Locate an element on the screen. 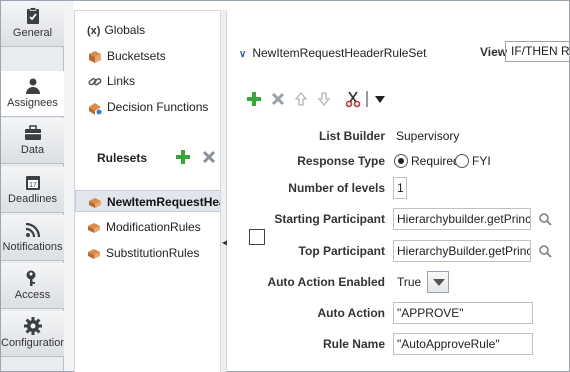 Image resolution: width=570 pixels, height=372 pixels. auto-action-label: Auto Action is located at coordinates (351, 313).